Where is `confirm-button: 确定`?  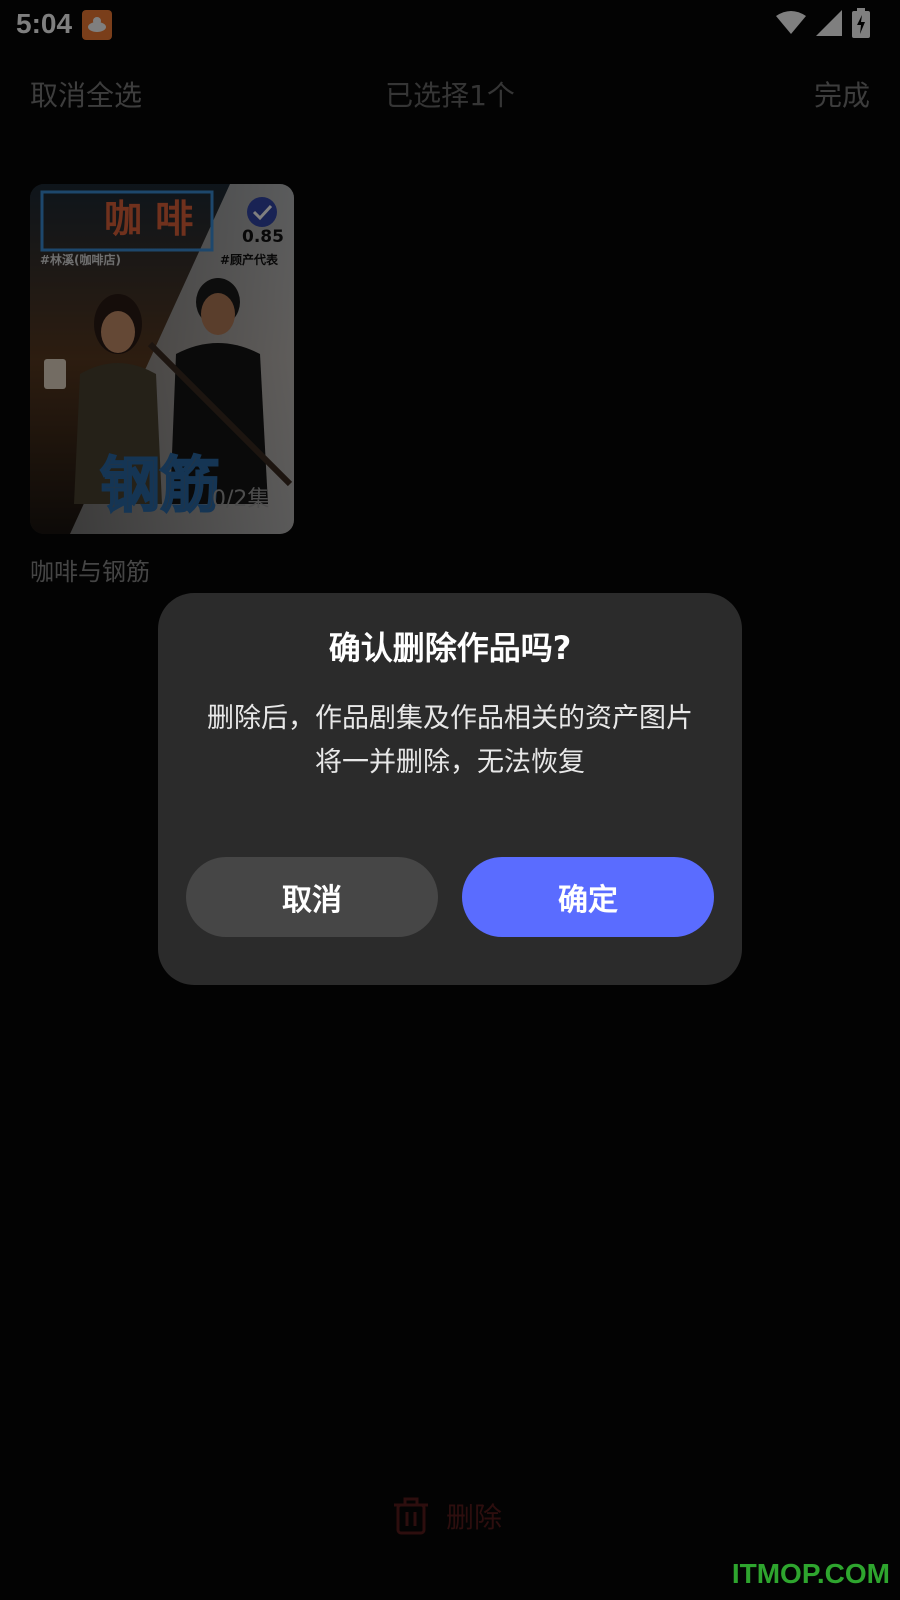
confirm-button: 确定 is located at coordinates (588, 897).